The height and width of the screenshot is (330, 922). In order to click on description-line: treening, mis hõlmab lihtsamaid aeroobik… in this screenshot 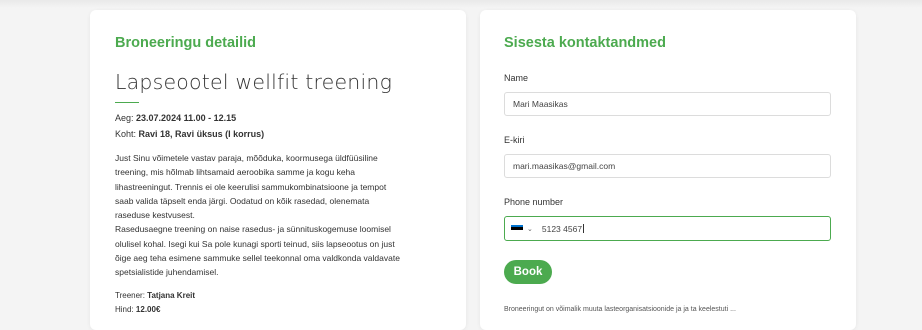, I will do `click(235, 172)`.